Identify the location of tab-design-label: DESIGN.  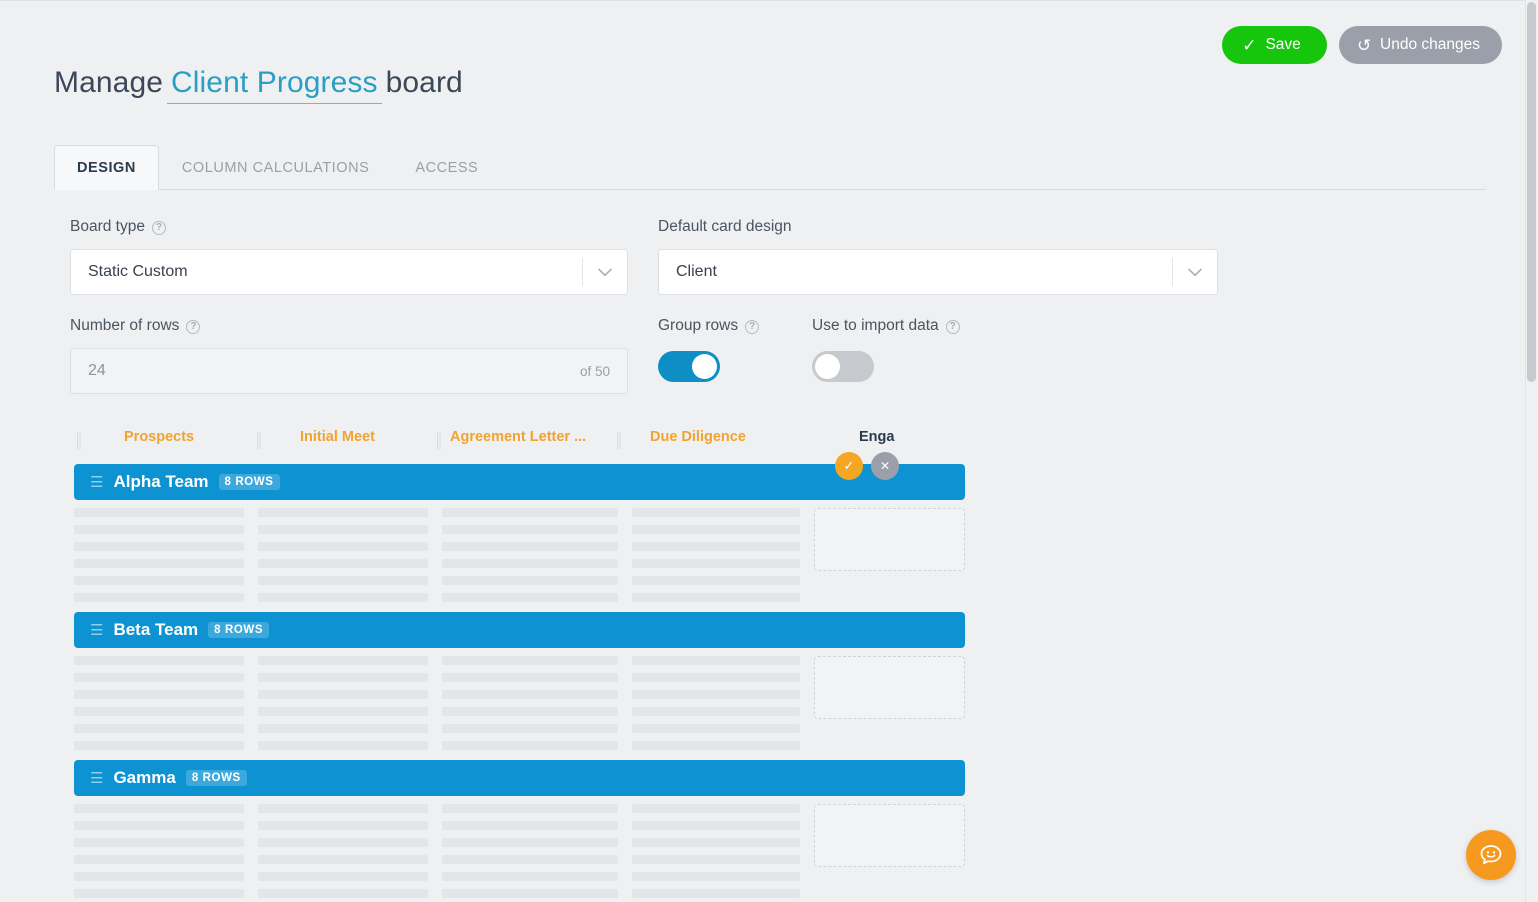
(106, 167).